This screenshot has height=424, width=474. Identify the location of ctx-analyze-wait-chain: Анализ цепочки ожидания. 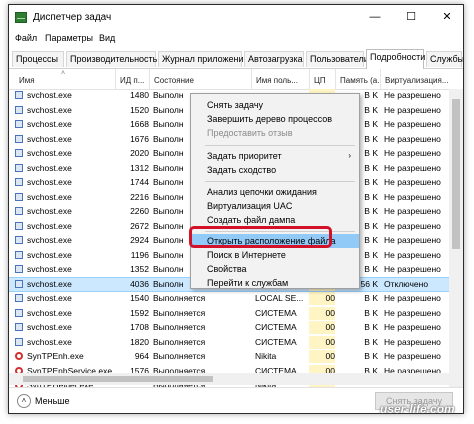
(275, 192).